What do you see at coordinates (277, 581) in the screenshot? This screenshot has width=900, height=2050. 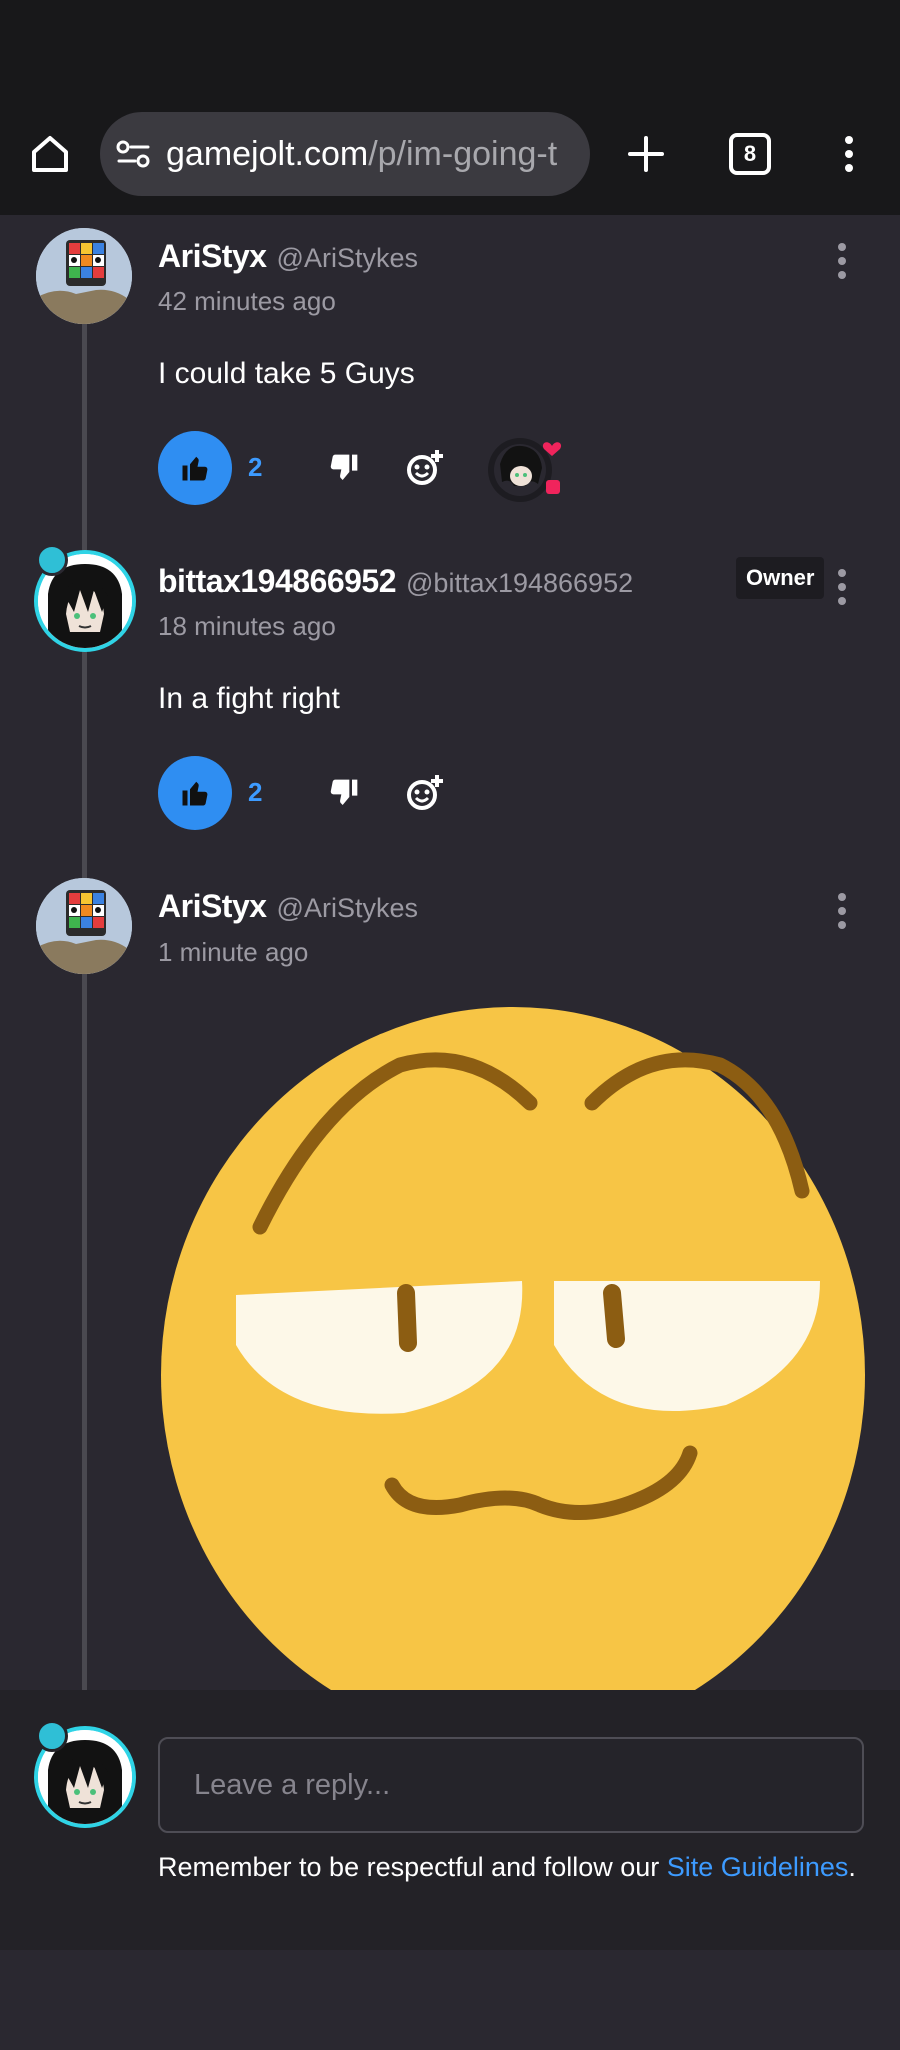 I see `author-name: bittax194866952` at bounding box center [277, 581].